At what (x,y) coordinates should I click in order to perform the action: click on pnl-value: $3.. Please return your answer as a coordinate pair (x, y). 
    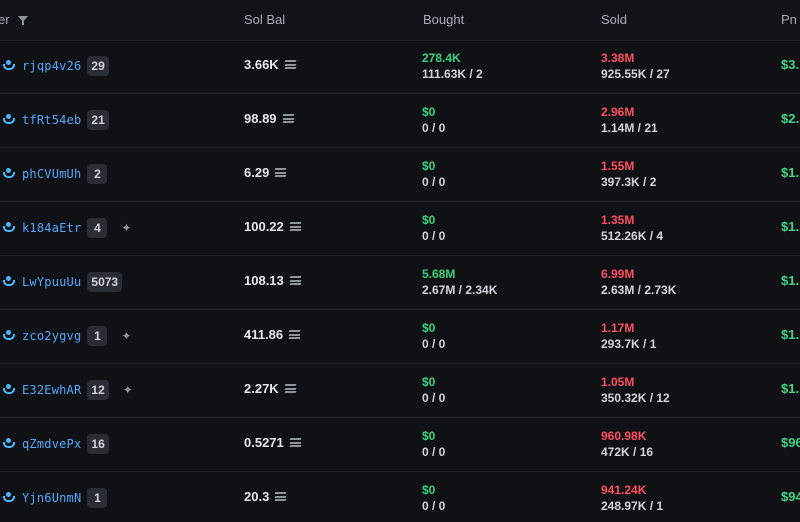
    Looking at the image, I should click on (790, 64).